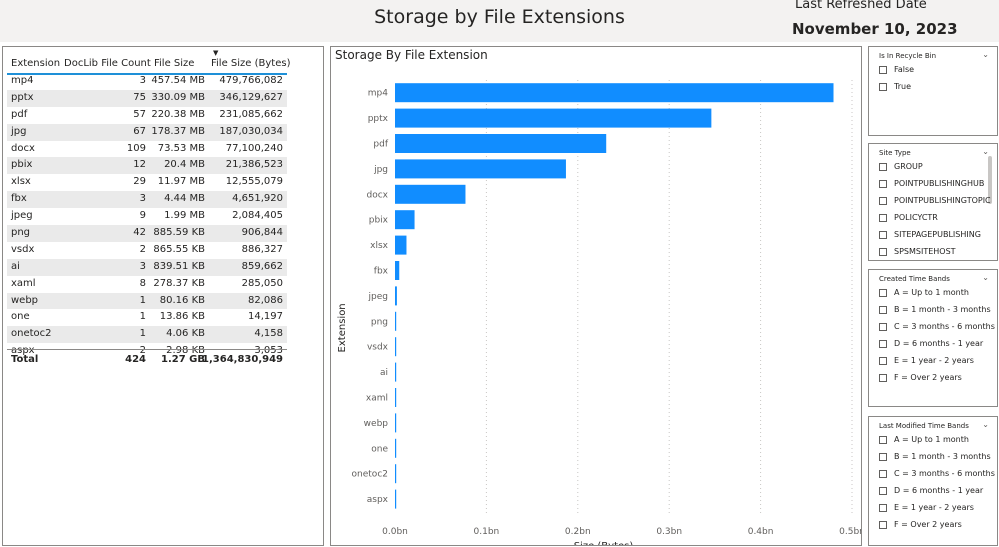 The height and width of the screenshot is (547, 999). Describe the element at coordinates (139, 97) in the screenshot. I see `cell-file-count: 75` at that location.